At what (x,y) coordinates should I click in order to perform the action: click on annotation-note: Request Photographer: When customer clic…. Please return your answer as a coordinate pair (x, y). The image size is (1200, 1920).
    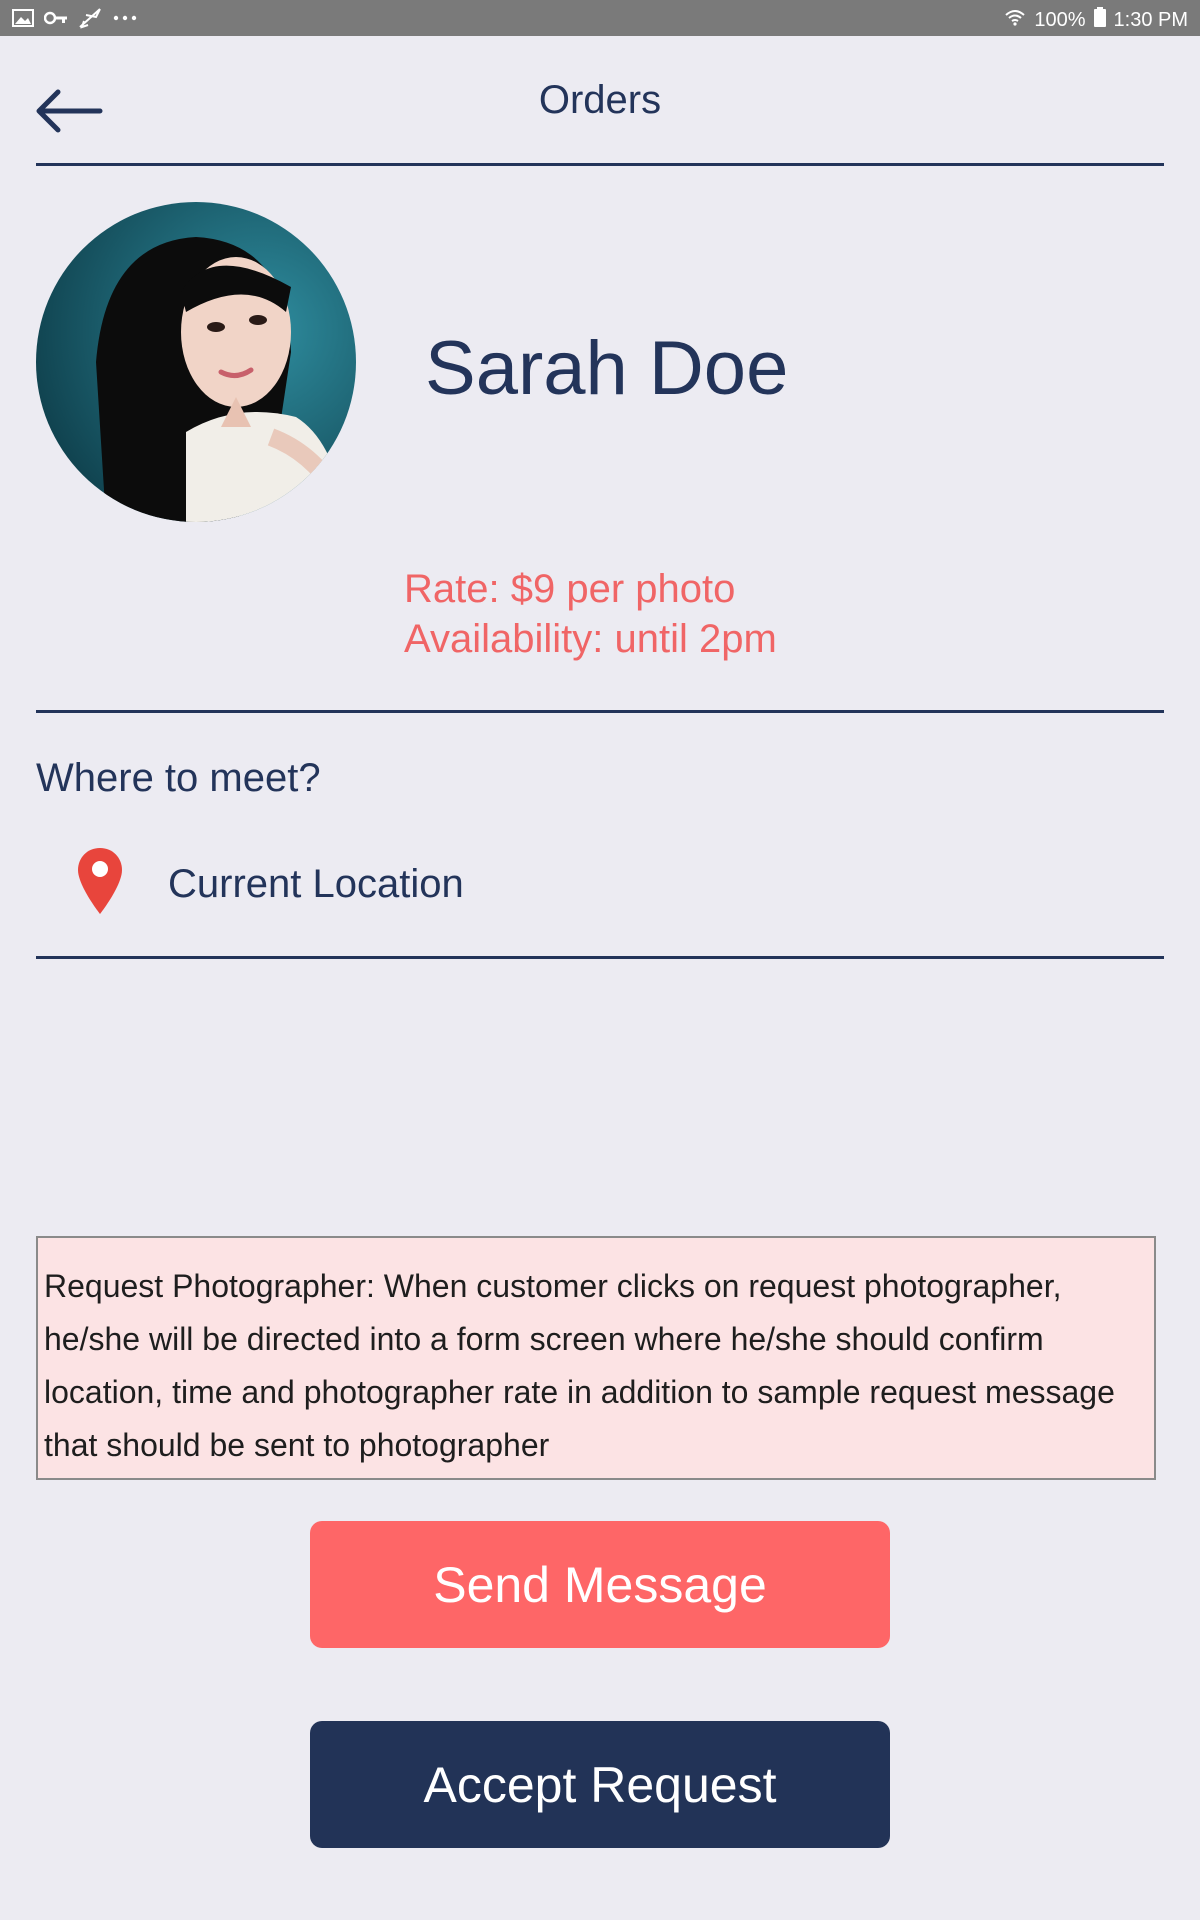
    Looking at the image, I should click on (596, 1358).